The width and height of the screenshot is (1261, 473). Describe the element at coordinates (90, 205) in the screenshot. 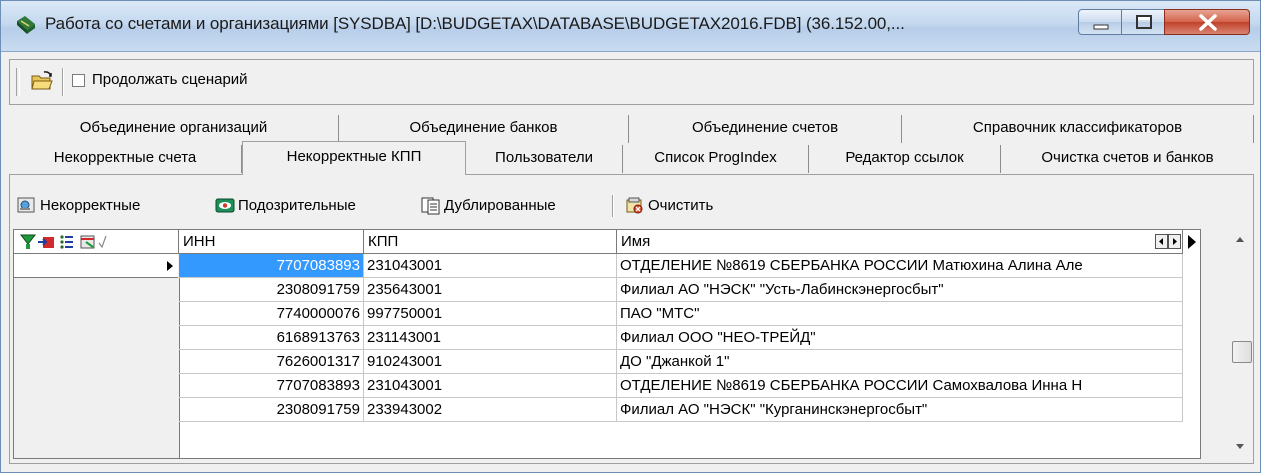

I see `incorrect-label: Некорректные` at that location.